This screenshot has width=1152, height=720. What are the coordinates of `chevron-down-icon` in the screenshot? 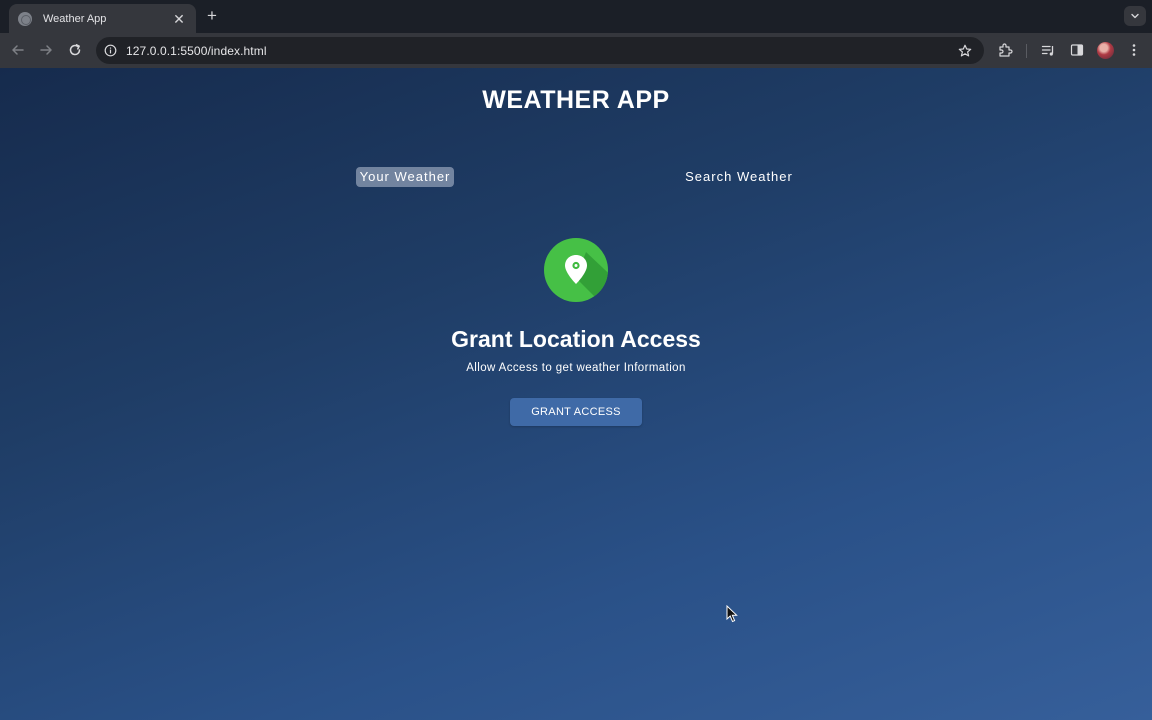 It's located at (1135, 16).